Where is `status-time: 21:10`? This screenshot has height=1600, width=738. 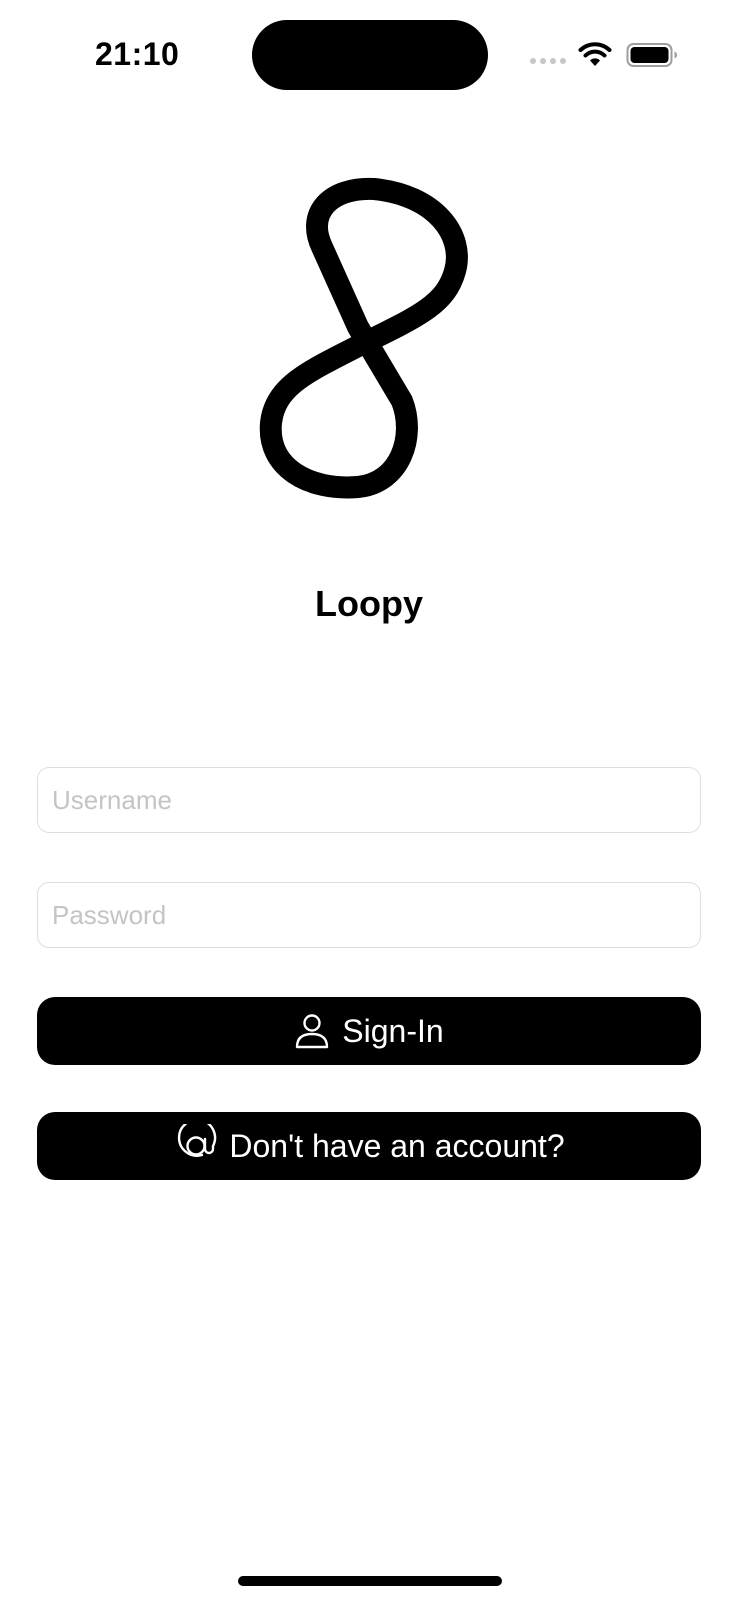 status-time: 21:10 is located at coordinates (137, 54).